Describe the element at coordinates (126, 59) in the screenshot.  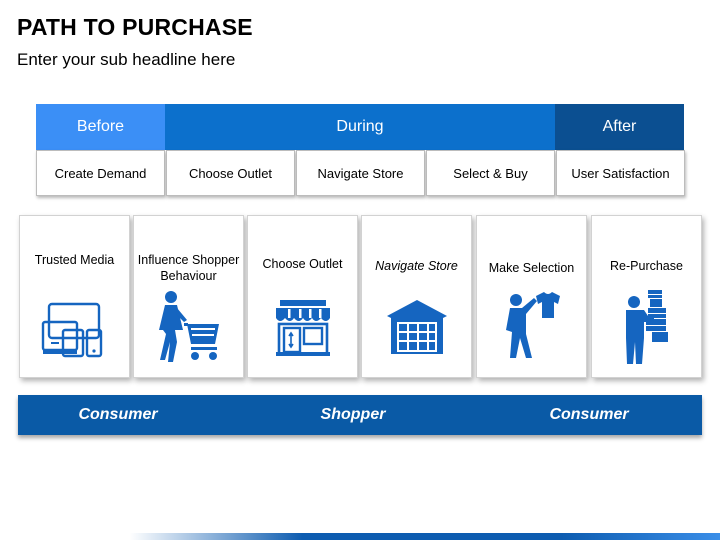
I see `page-subtitle: Enter your sub headline here` at that location.